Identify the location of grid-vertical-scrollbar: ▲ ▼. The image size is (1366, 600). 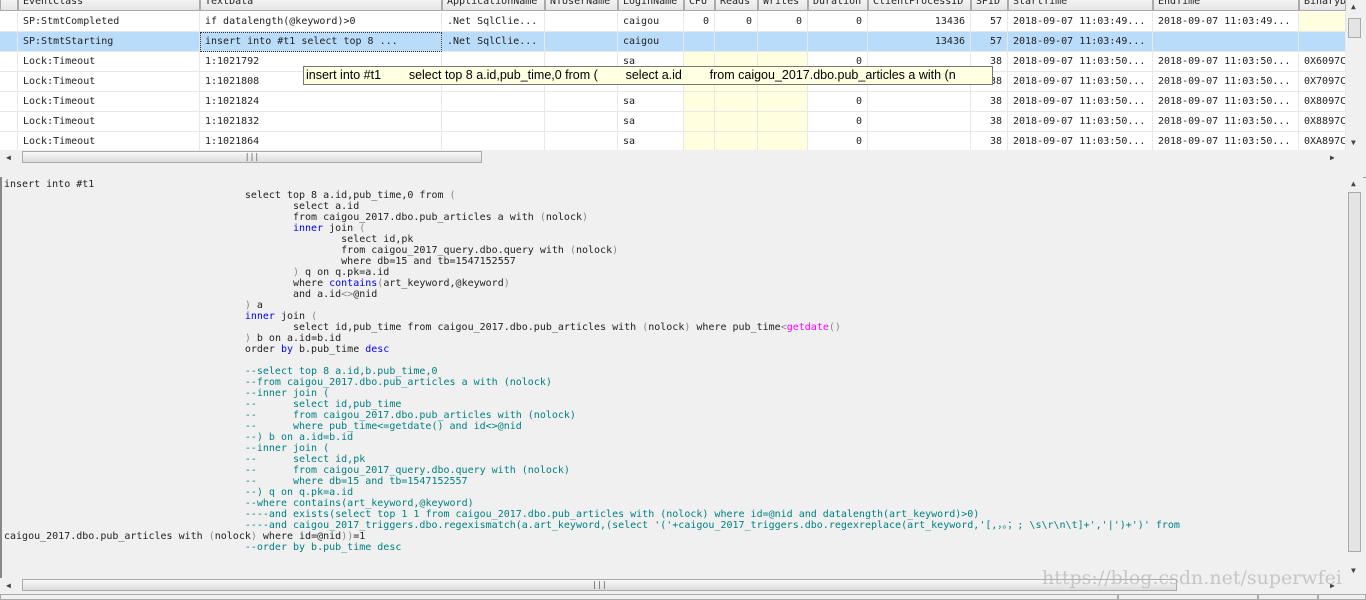
(1354, 75).